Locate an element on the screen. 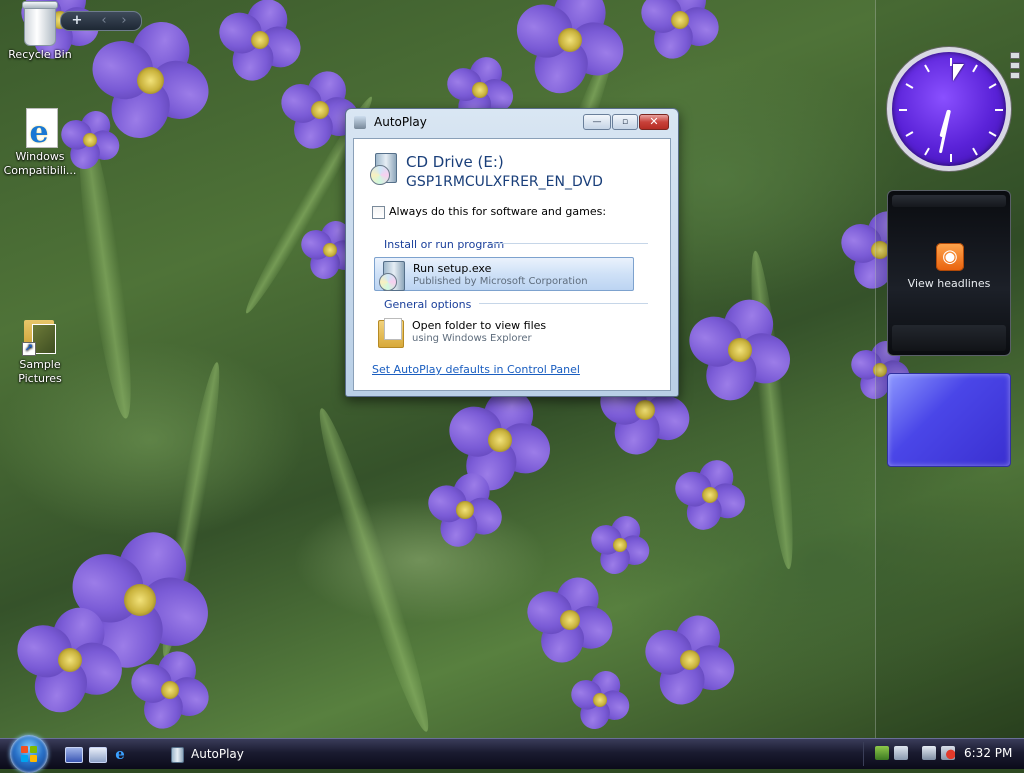  option-subtitle: Published by Microsoft Corporation is located at coordinates (500, 281).